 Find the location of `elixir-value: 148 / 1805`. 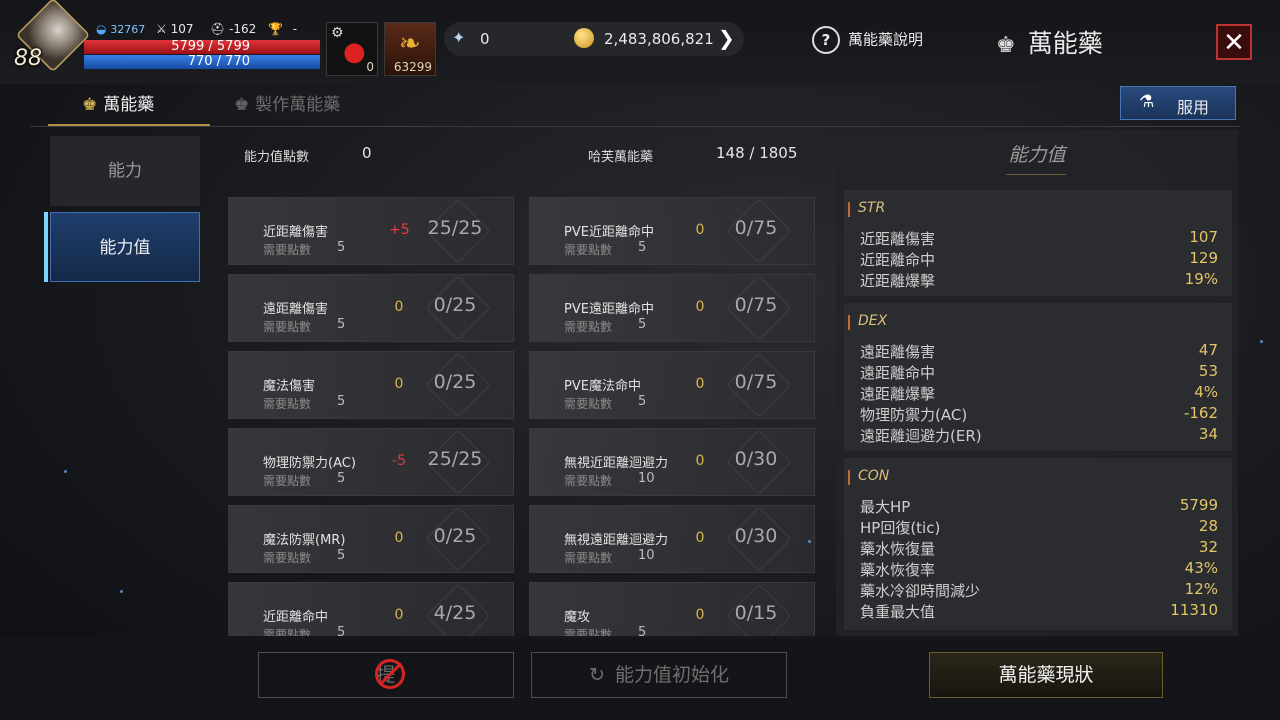

elixir-value: 148 / 1805 is located at coordinates (757, 153).